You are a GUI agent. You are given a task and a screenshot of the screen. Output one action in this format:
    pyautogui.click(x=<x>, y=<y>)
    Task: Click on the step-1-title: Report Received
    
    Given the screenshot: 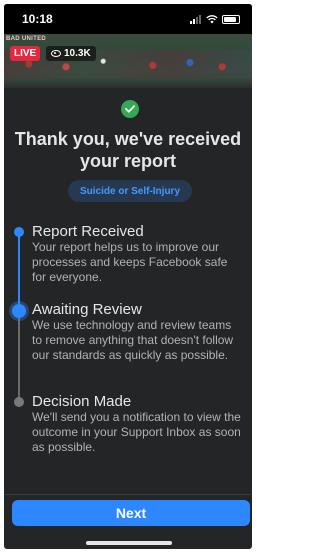 What is the action you would take?
    pyautogui.click(x=88, y=231)
    